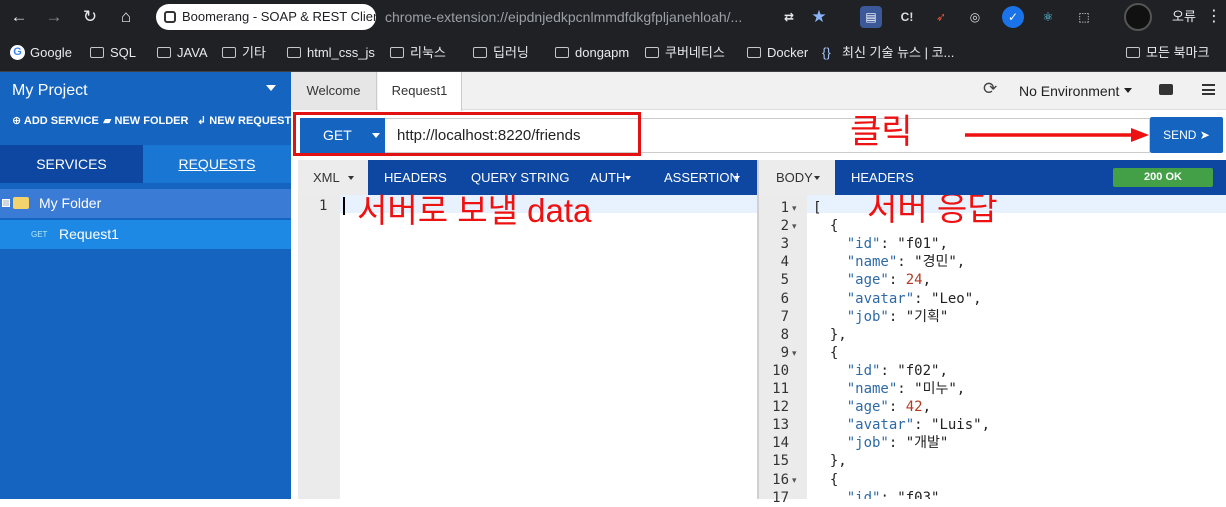  I want to click on code-line: [, so click(817, 208).